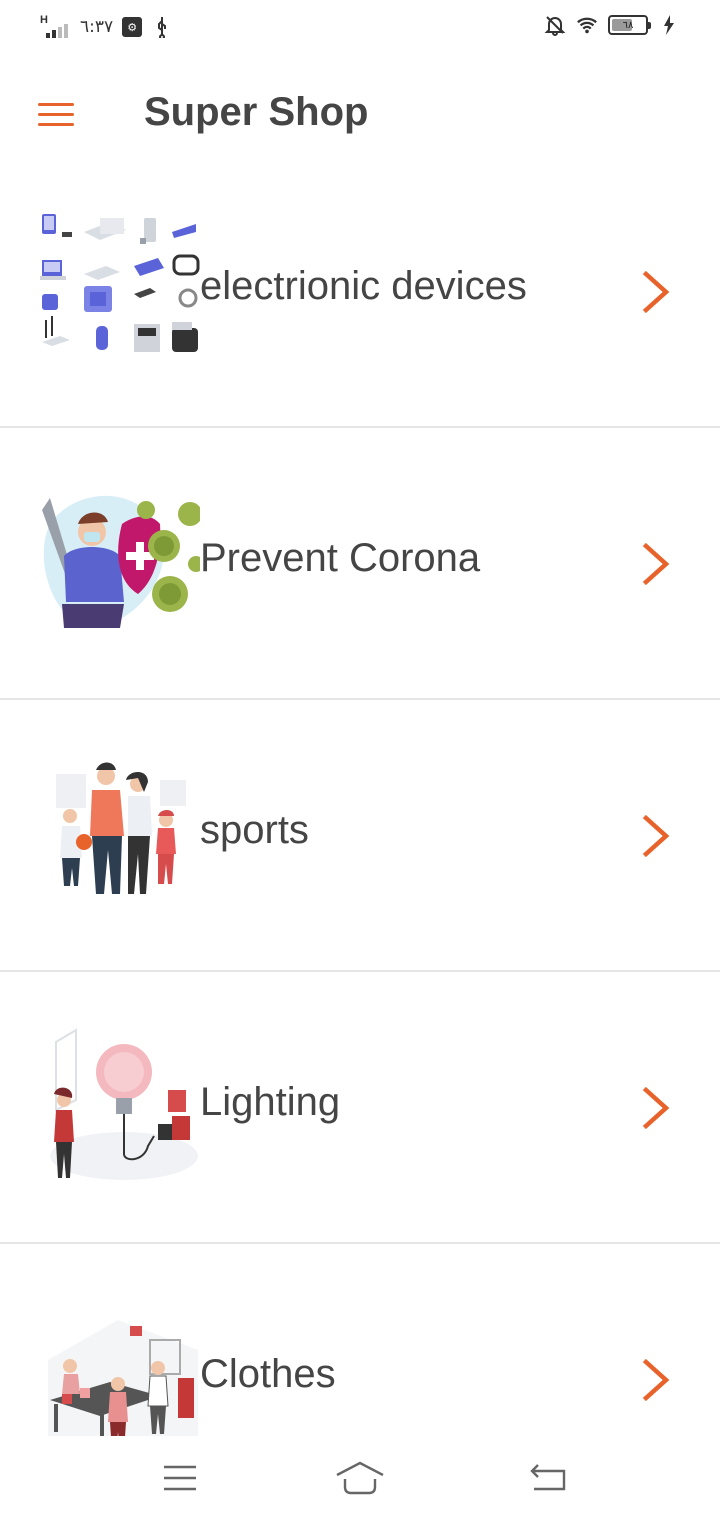 The width and height of the screenshot is (720, 1520). What do you see at coordinates (548, 1478) in the screenshot?
I see `back-icon` at bounding box center [548, 1478].